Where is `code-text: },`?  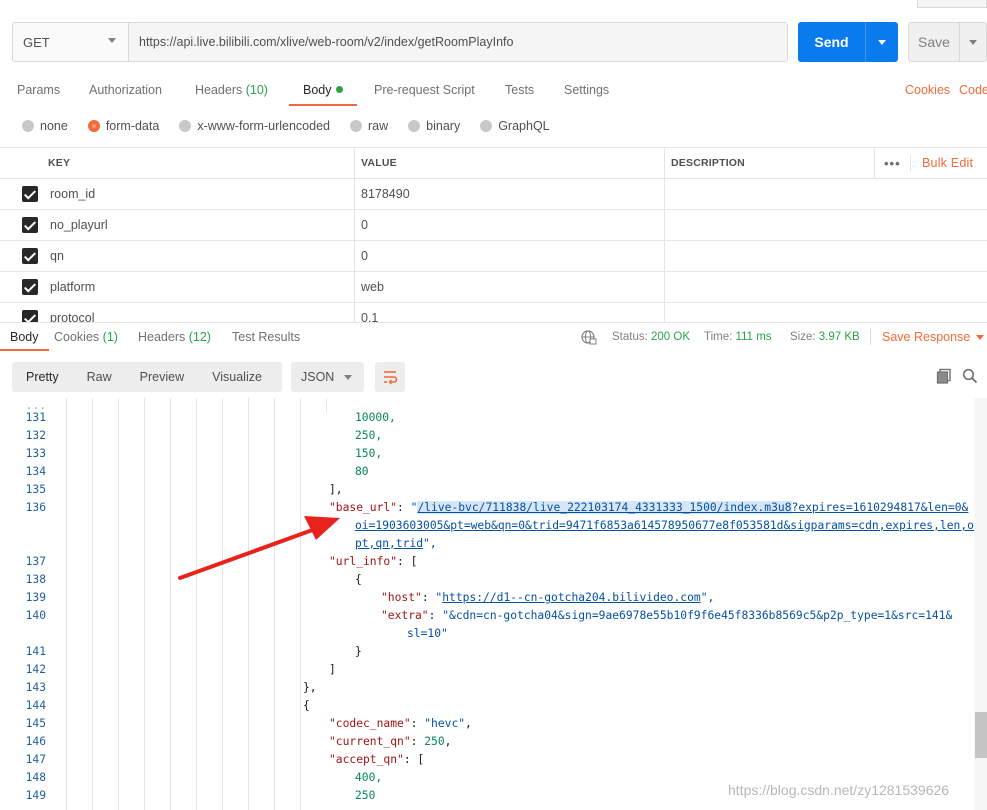 code-text: }, is located at coordinates (310, 687).